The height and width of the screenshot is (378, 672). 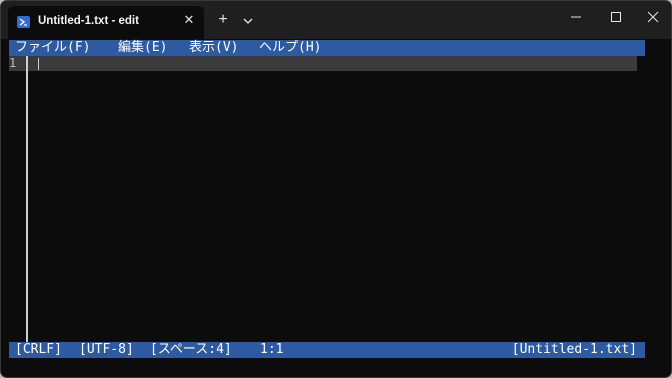 I want to click on filename-status: [Untitled-1.txt], so click(x=574, y=349).